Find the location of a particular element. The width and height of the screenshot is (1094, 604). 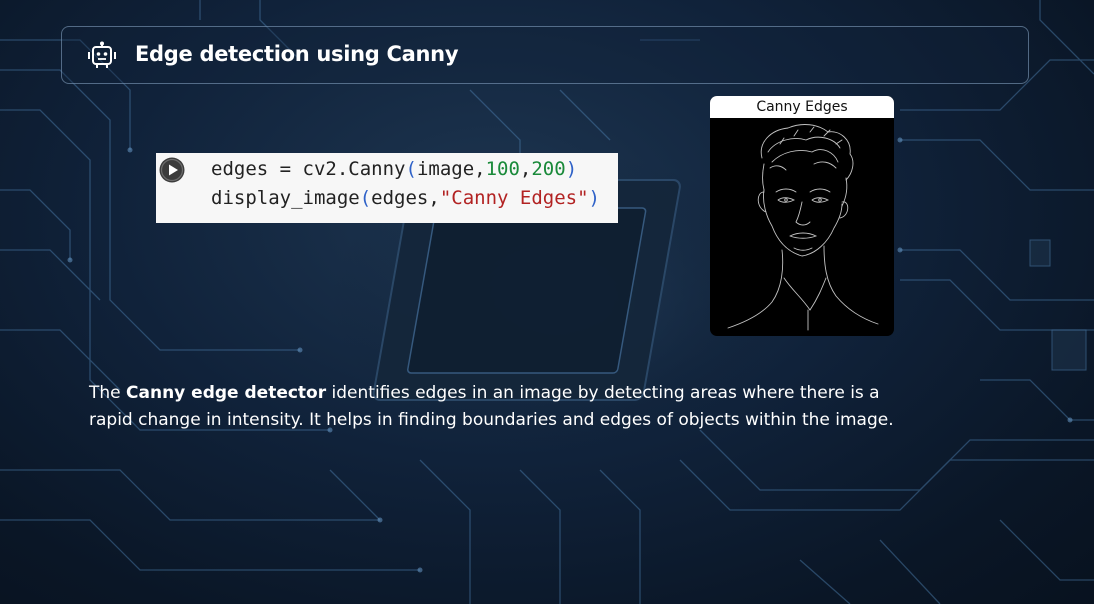

code-token: edges, is located at coordinates (405, 198).